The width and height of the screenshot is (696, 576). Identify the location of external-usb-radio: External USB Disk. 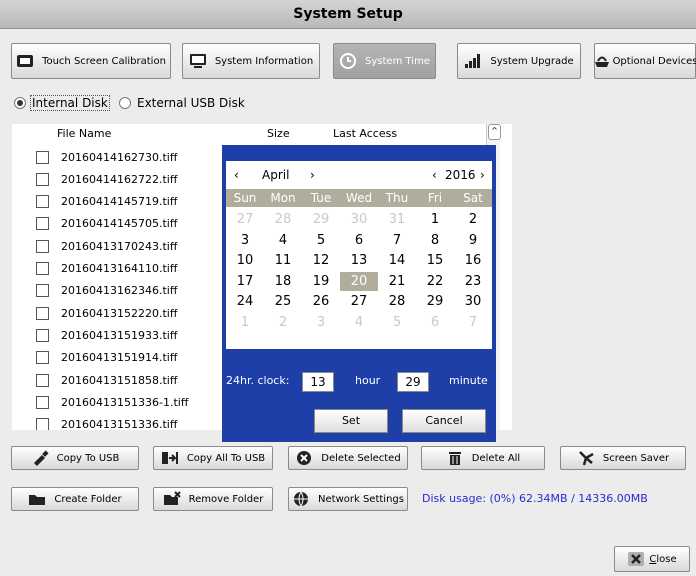
(182, 103).